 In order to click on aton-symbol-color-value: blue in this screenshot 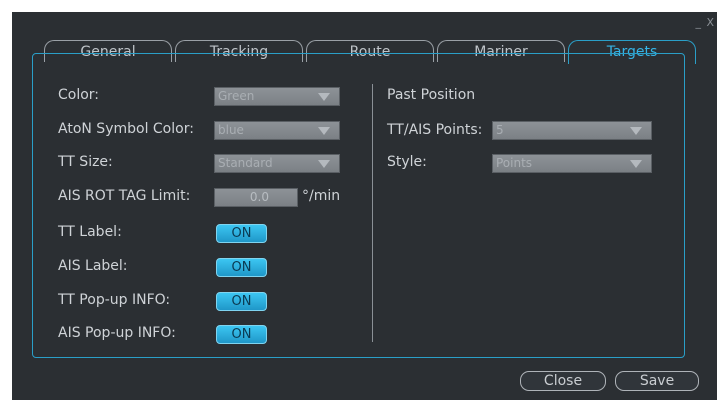, I will do `click(231, 130)`.